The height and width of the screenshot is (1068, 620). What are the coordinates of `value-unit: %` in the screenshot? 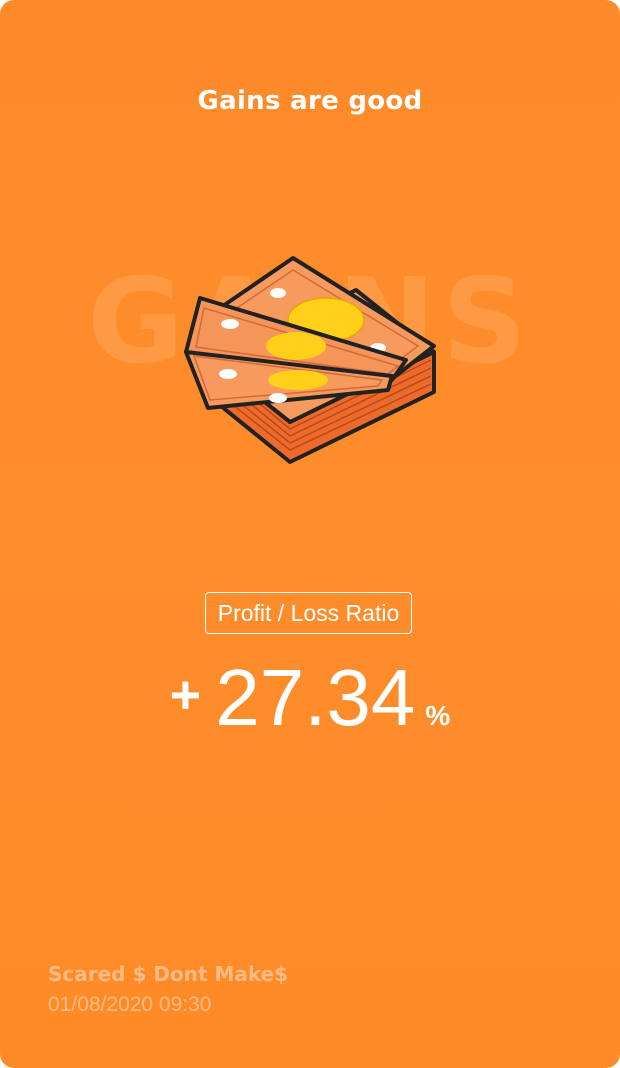 It's located at (438, 715).